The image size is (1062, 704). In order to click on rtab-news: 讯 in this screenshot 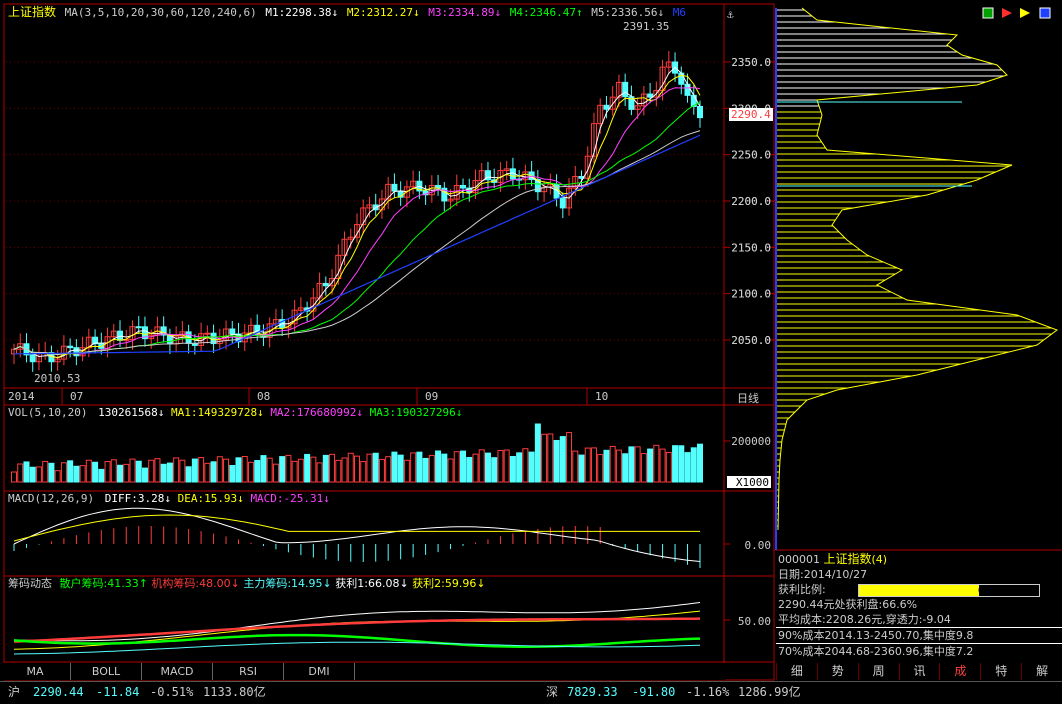, I will do `click(919, 671)`.